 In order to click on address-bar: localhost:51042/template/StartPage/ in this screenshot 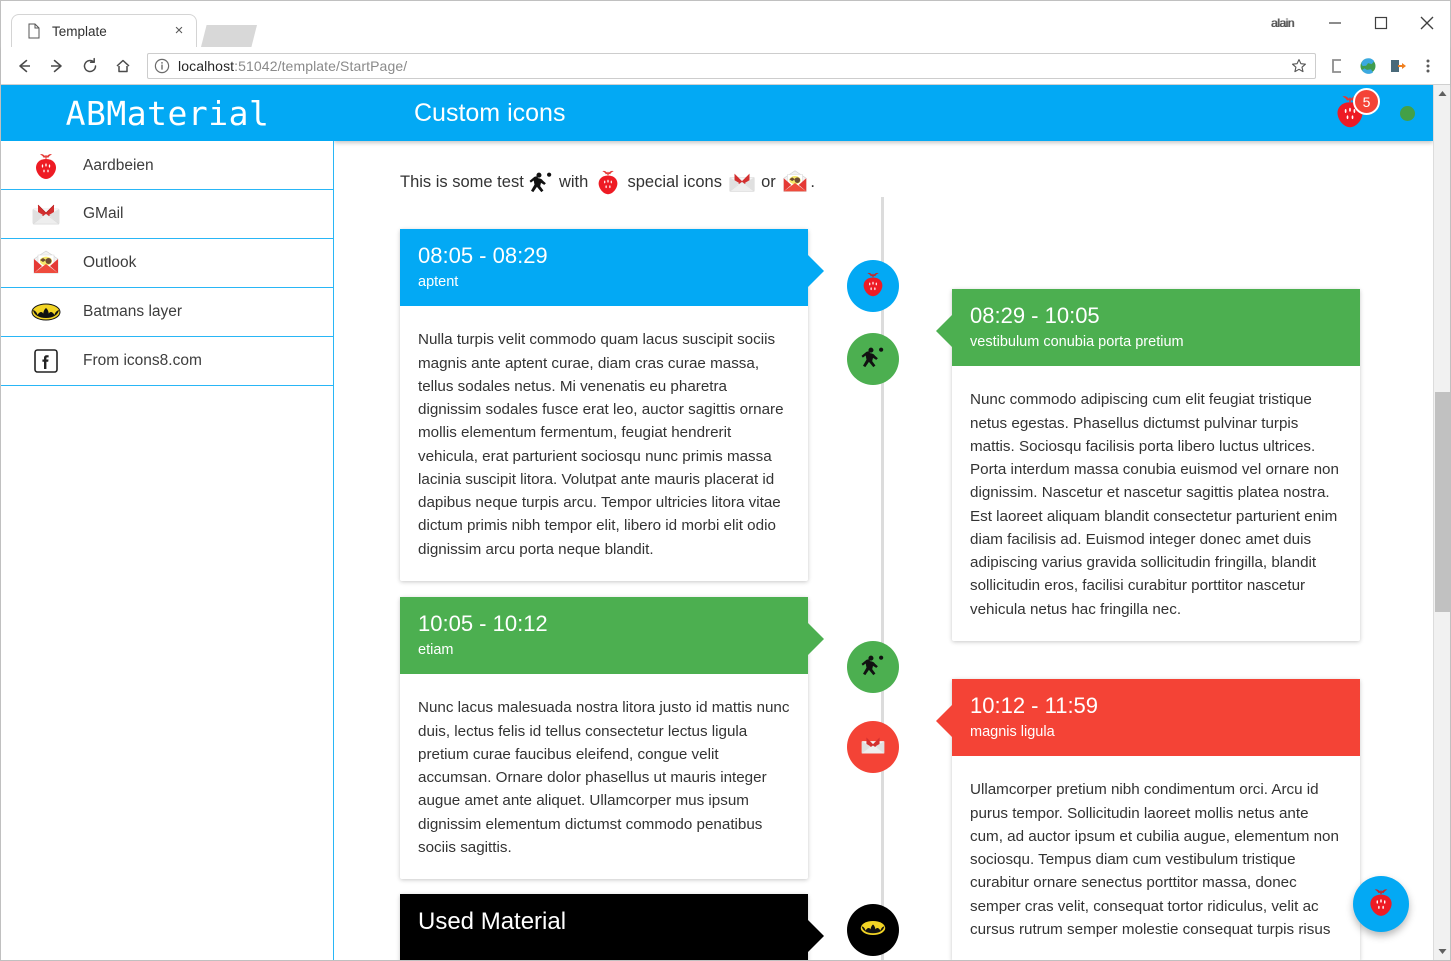, I will do `click(731, 65)`.